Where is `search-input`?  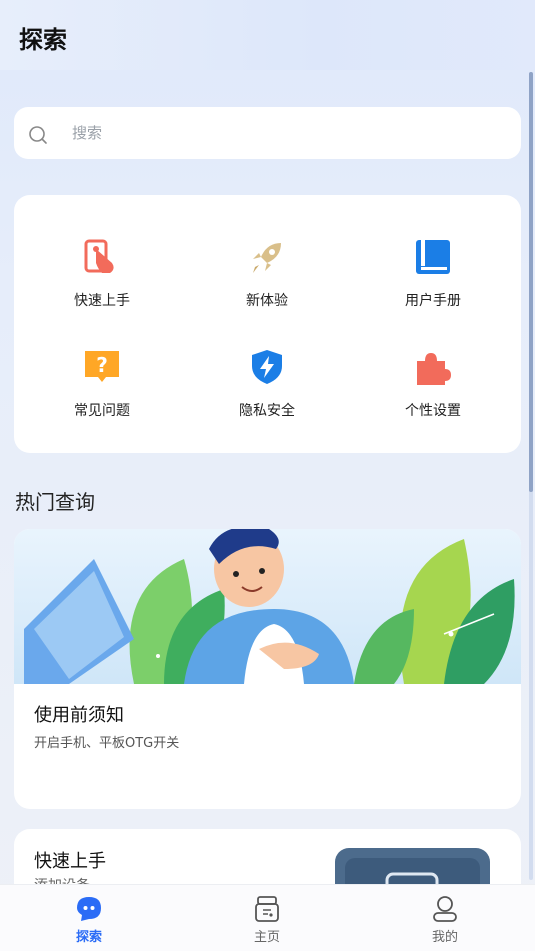
search-input is located at coordinates (282, 133).